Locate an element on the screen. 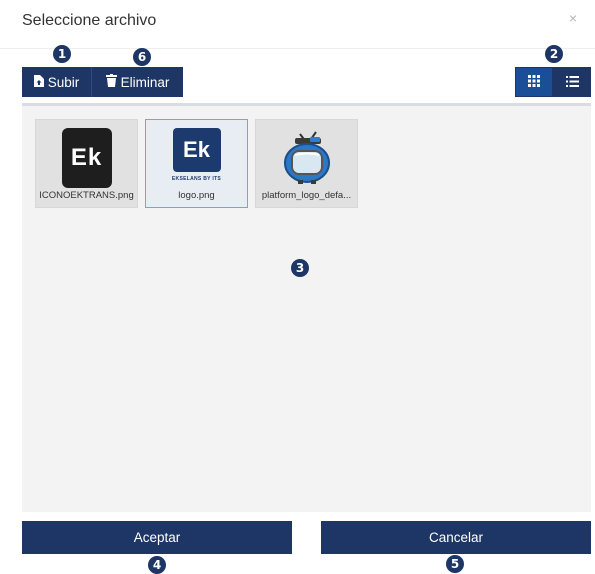  upload-button: Subir is located at coordinates (57, 82).